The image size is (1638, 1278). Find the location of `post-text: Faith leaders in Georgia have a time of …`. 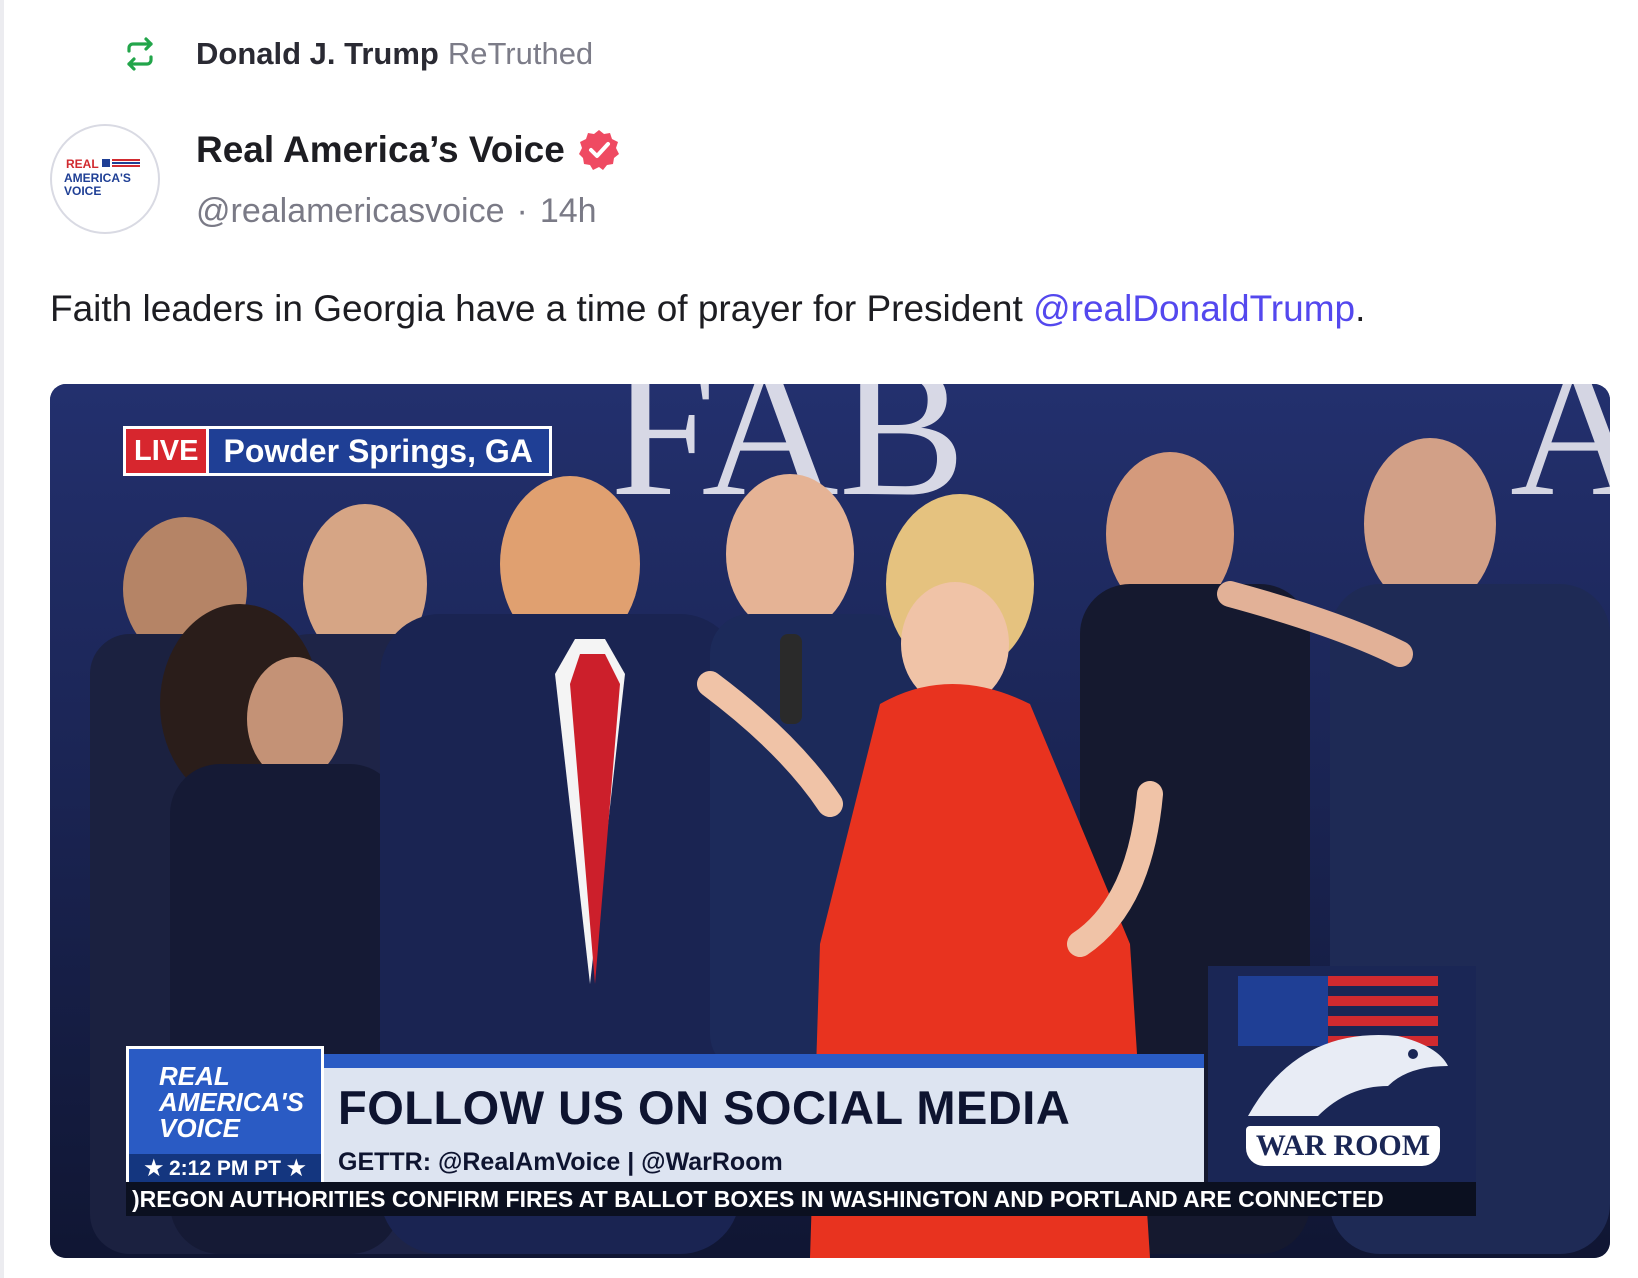

post-text: Faith leaders in Georgia have a time of … is located at coordinates (707, 309).